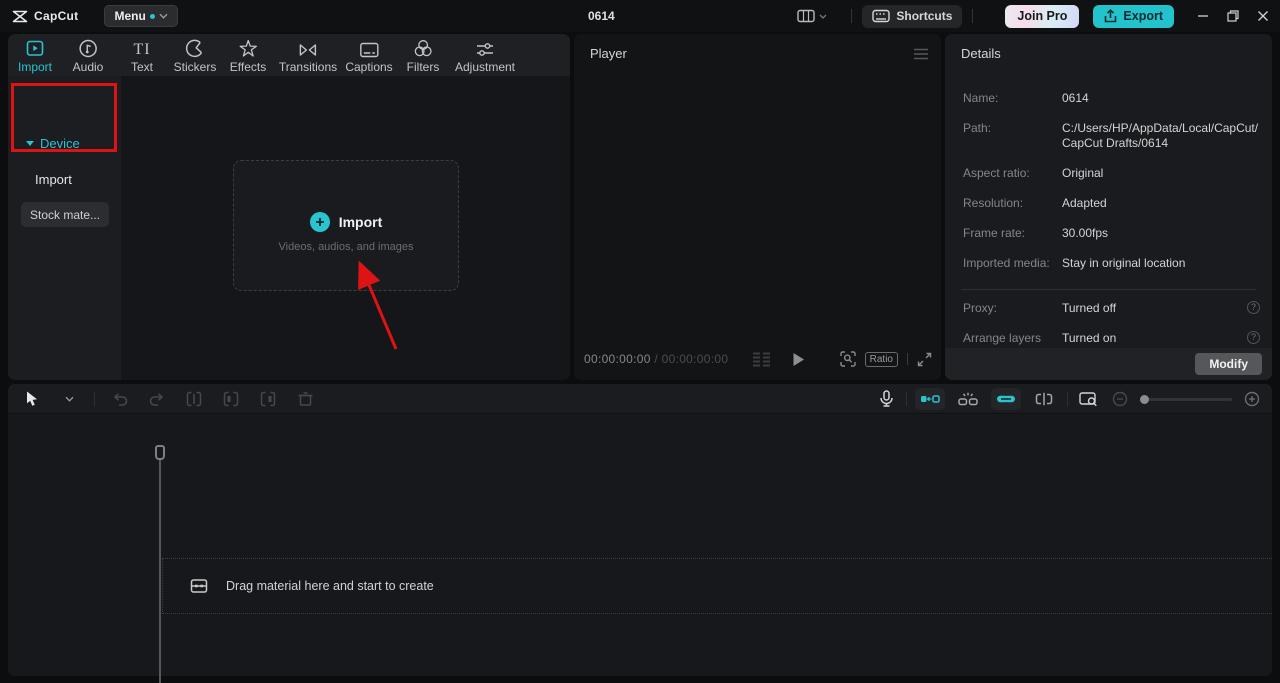 Image resolution: width=1280 pixels, height=683 pixels. I want to click on play-button, so click(798, 359).